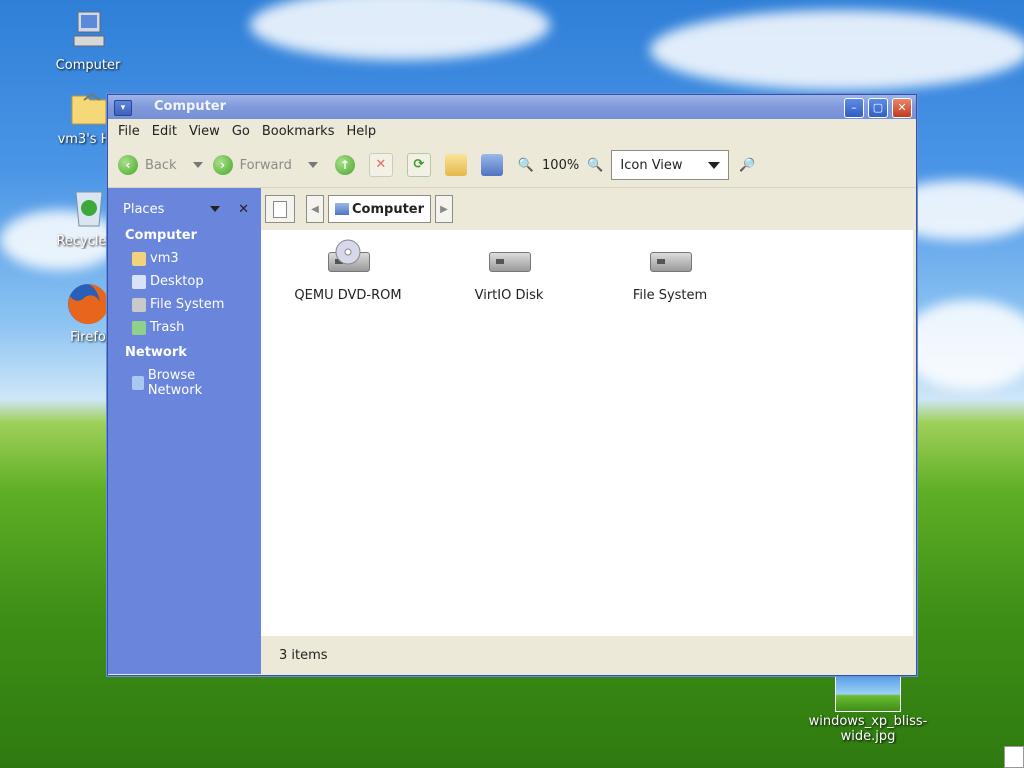  Describe the element at coordinates (868, 729) in the screenshot. I see `desktop-icon-label: windows_xp_bliss-wide.jpg` at that location.